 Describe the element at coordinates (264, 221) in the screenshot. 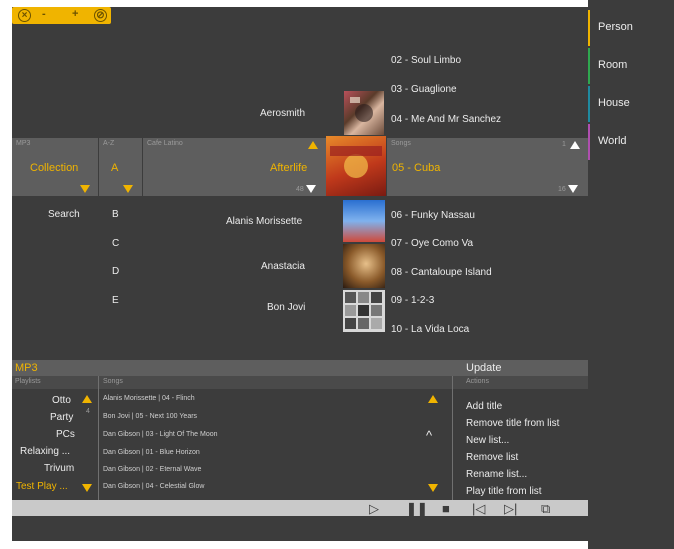

I see `artist-item: Alanis Morissette` at that location.